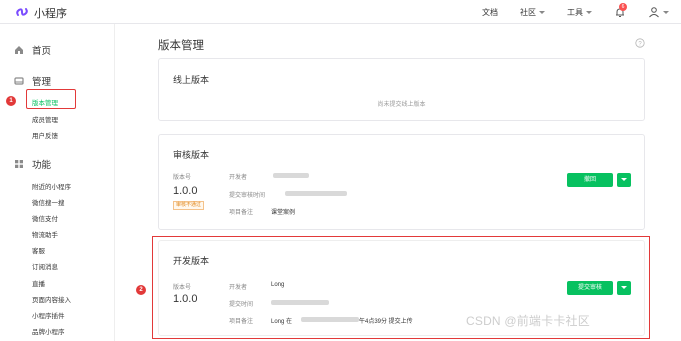  Describe the element at coordinates (185, 191) in the screenshot. I see `version-number: 1.0.0` at that location.